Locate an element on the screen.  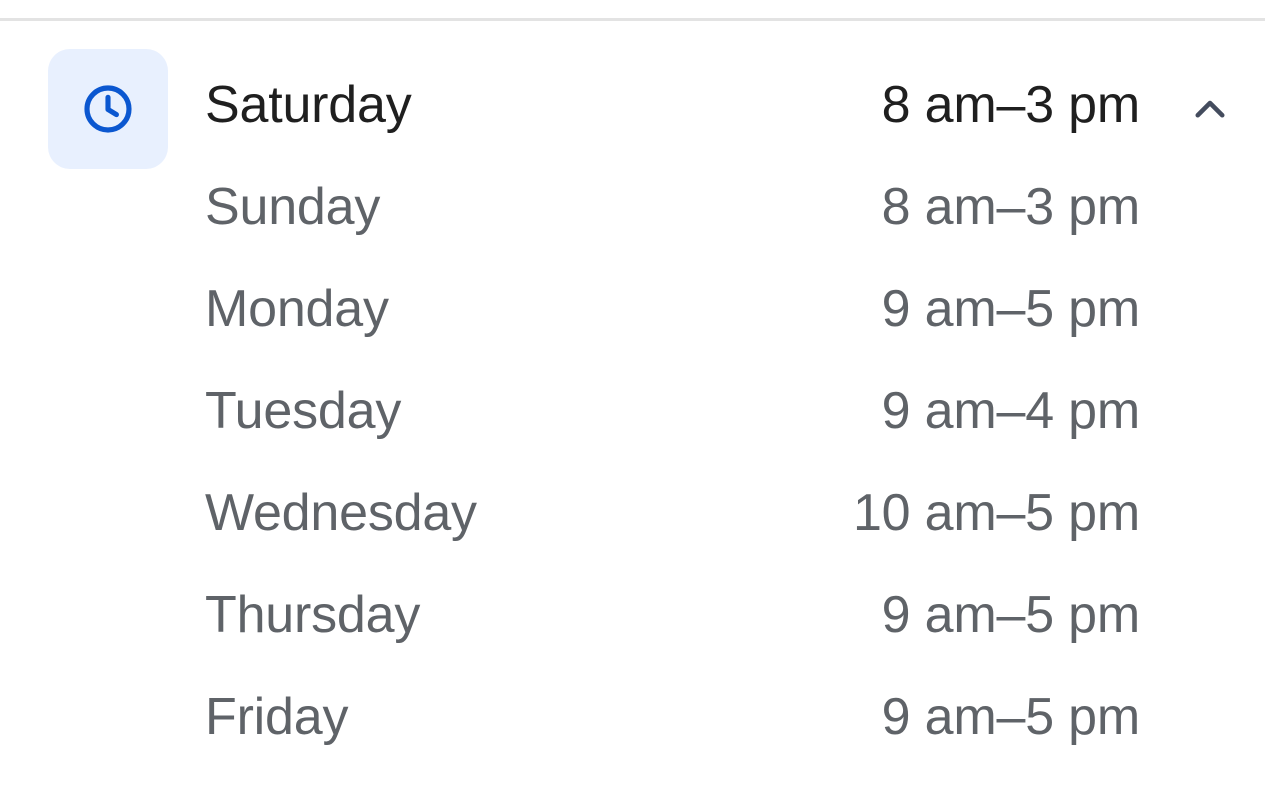
hours-row-saturday: Saturday 8 am–3 pm is located at coordinates (672, 105).